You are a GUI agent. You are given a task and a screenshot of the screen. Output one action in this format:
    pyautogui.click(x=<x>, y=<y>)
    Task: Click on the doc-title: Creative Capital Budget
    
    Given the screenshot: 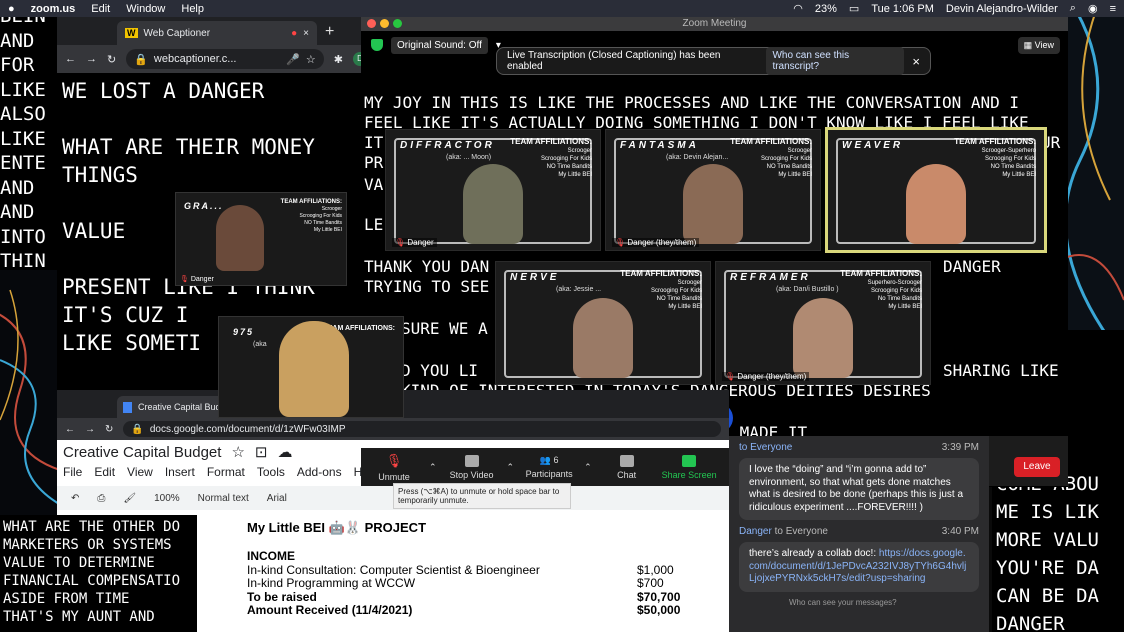 What is the action you would take?
    pyautogui.click(x=142, y=452)
    